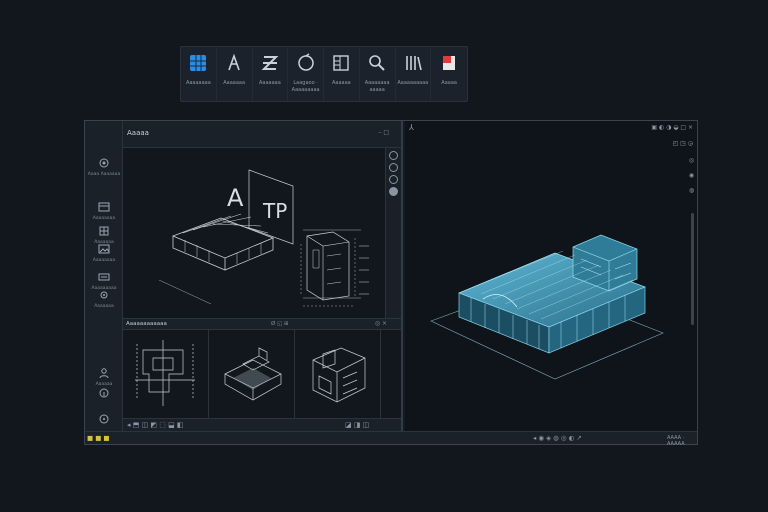 This screenshot has width=768, height=512. I want to click on tool-move: Aaaa Aaaaaaa, so click(104, 167).